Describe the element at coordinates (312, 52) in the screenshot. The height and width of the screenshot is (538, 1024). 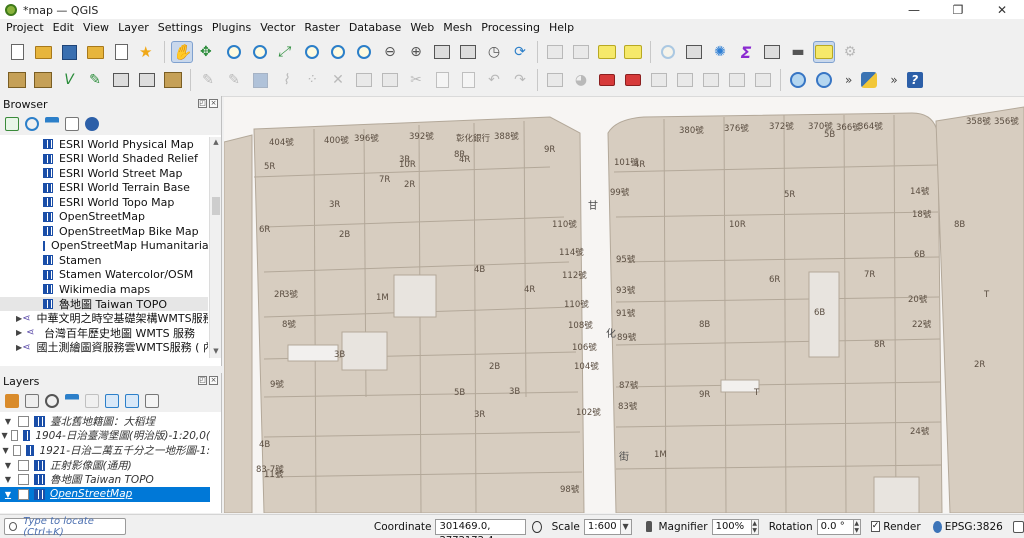
I see `zoom-selection-button` at that location.